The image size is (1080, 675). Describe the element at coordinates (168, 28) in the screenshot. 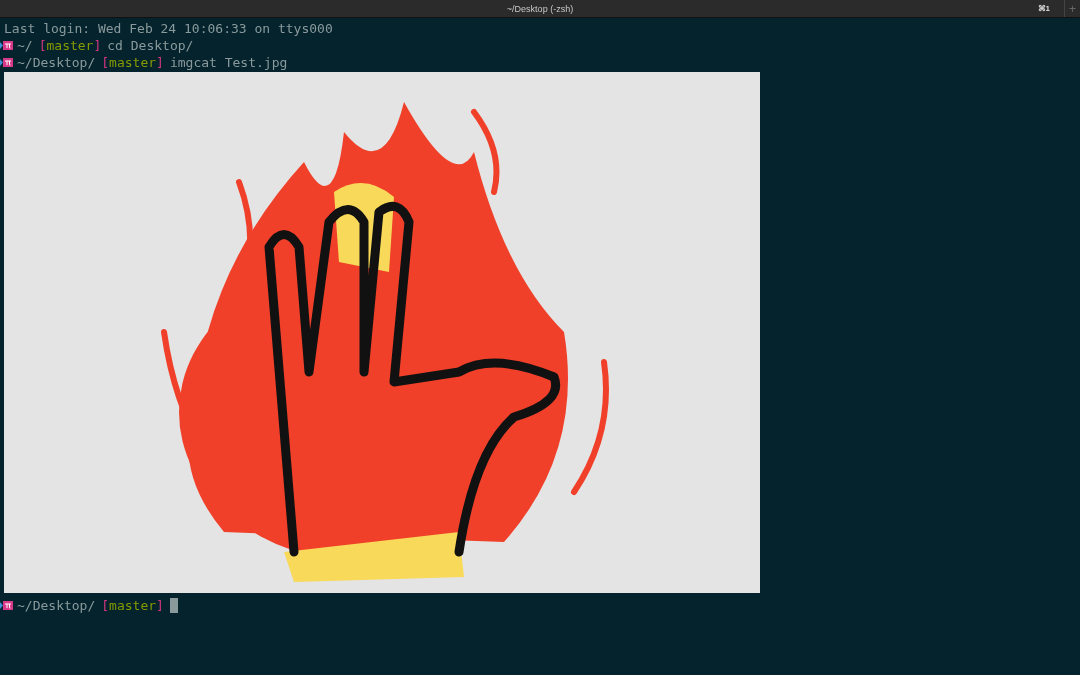

I see `terminal-text: Last login: Wed Feb 24 10:06:33 on ttys000` at that location.